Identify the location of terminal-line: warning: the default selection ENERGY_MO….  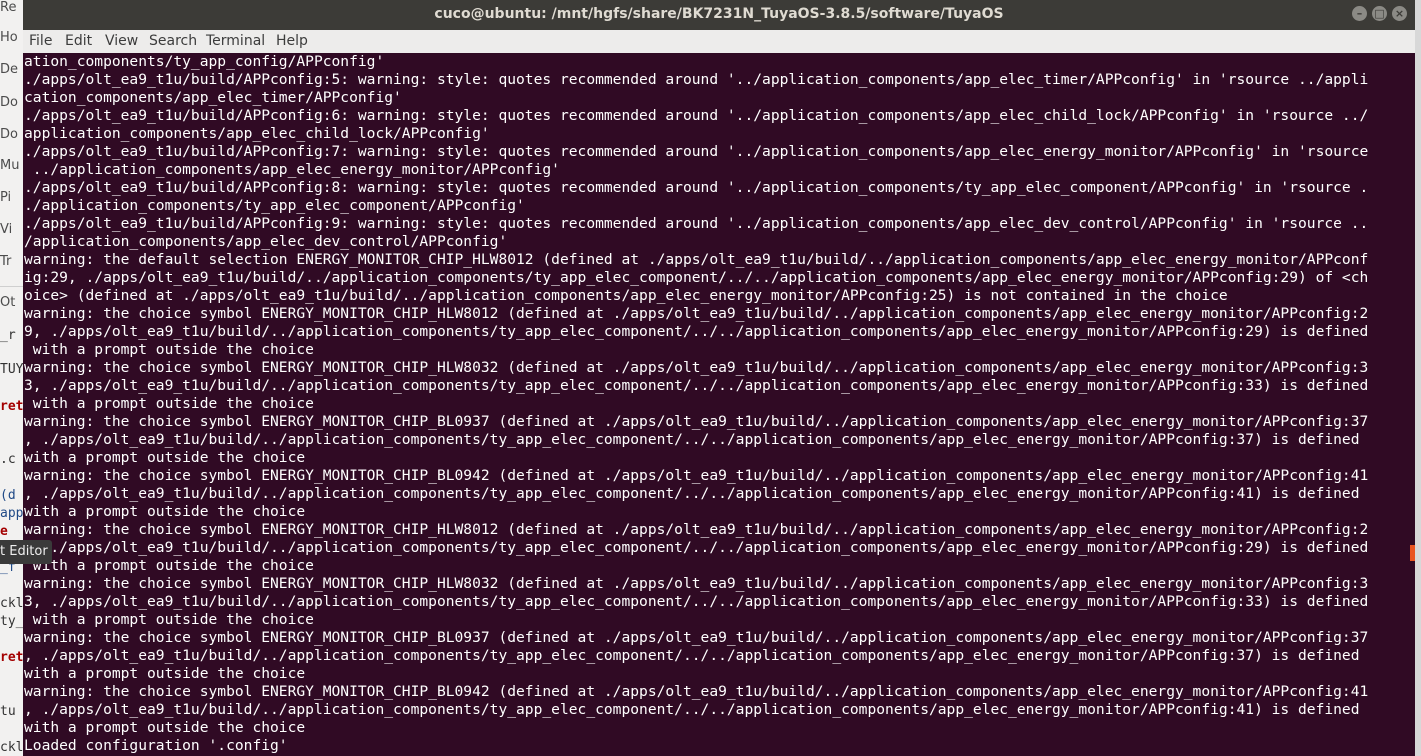
(696, 259).